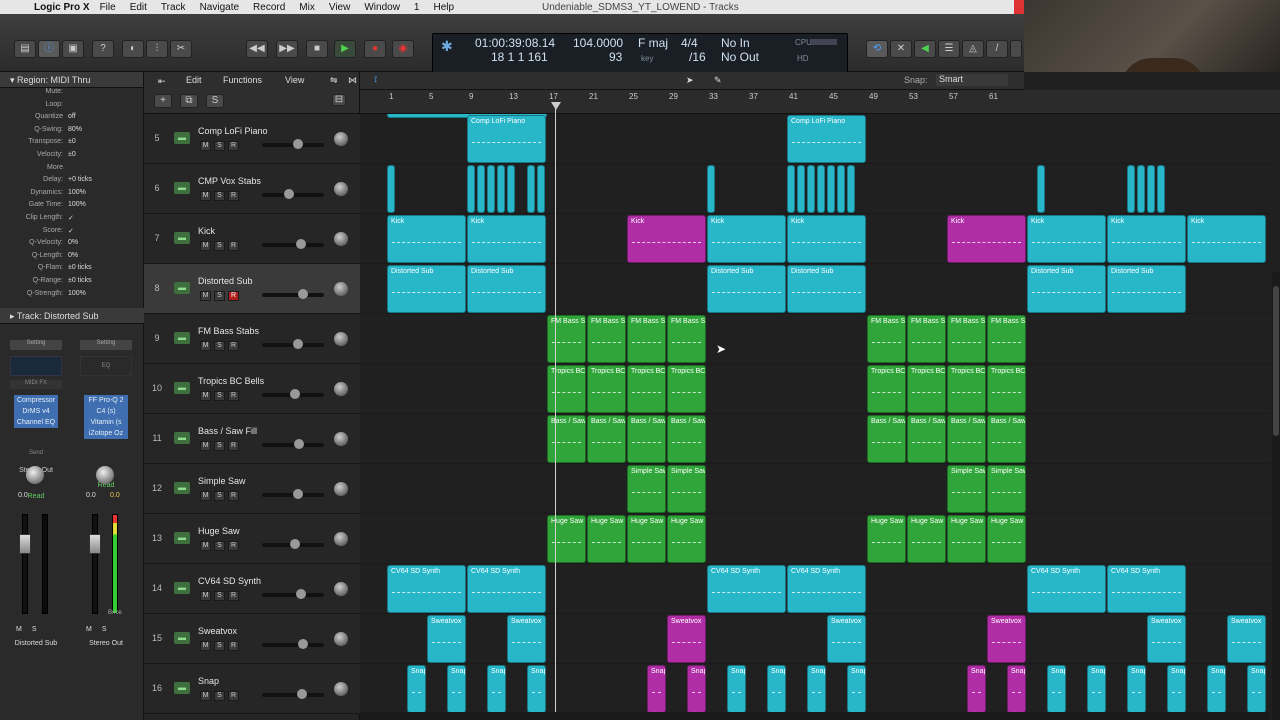 The height and width of the screenshot is (720, 1280). I want to click on param-value: off, so click(72, 116).